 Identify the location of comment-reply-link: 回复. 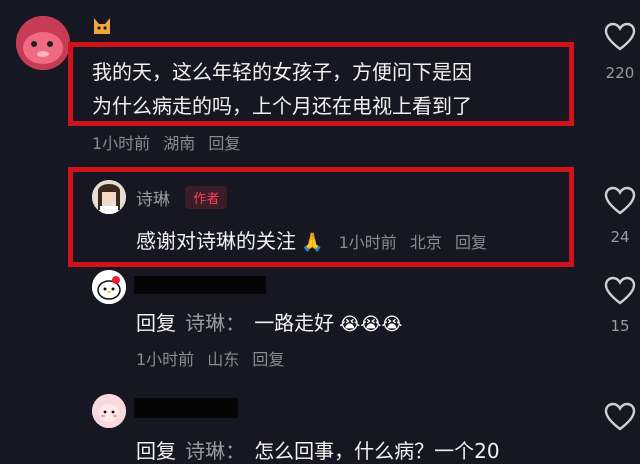
(224, 143).